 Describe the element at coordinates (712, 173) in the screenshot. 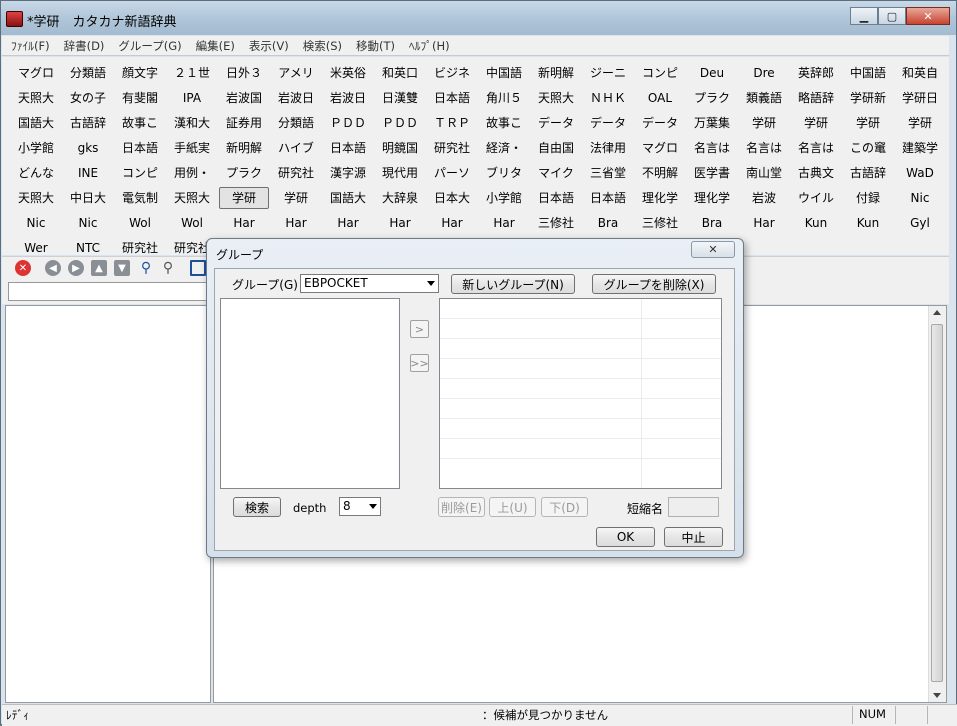

I see `dictionary-button: 医学書` at that location.